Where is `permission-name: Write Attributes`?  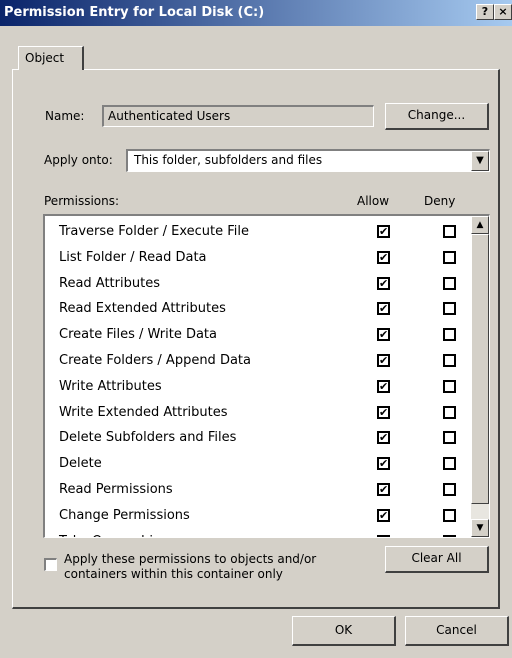
permission-name: Write Attributes is located at coordinates (110, 386).